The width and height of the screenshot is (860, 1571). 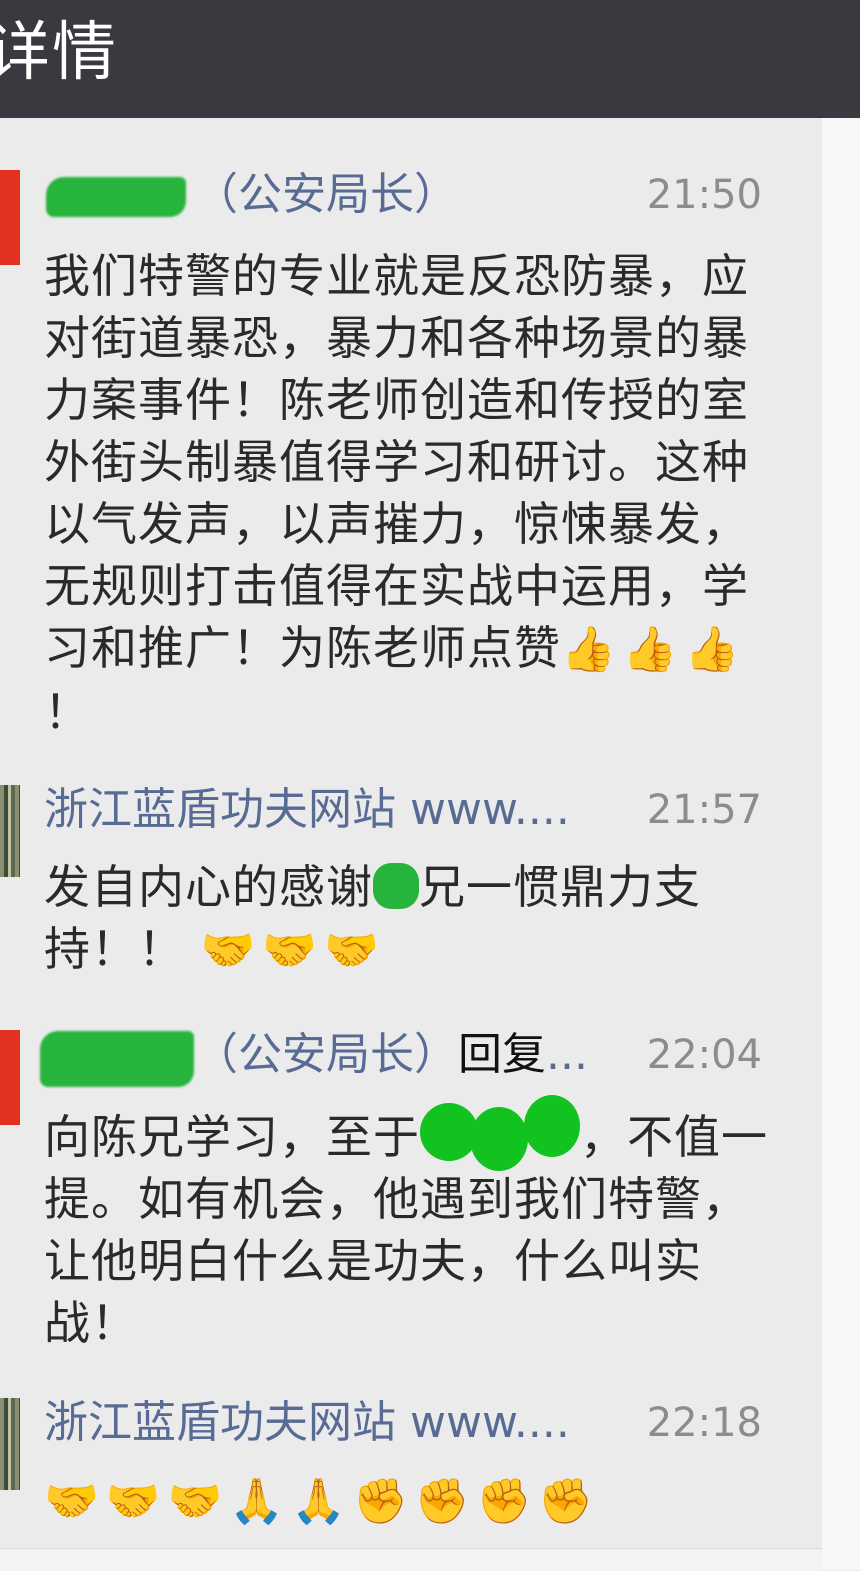 I want to click on comment-time: 22:18, so click(x=704, y=1423).